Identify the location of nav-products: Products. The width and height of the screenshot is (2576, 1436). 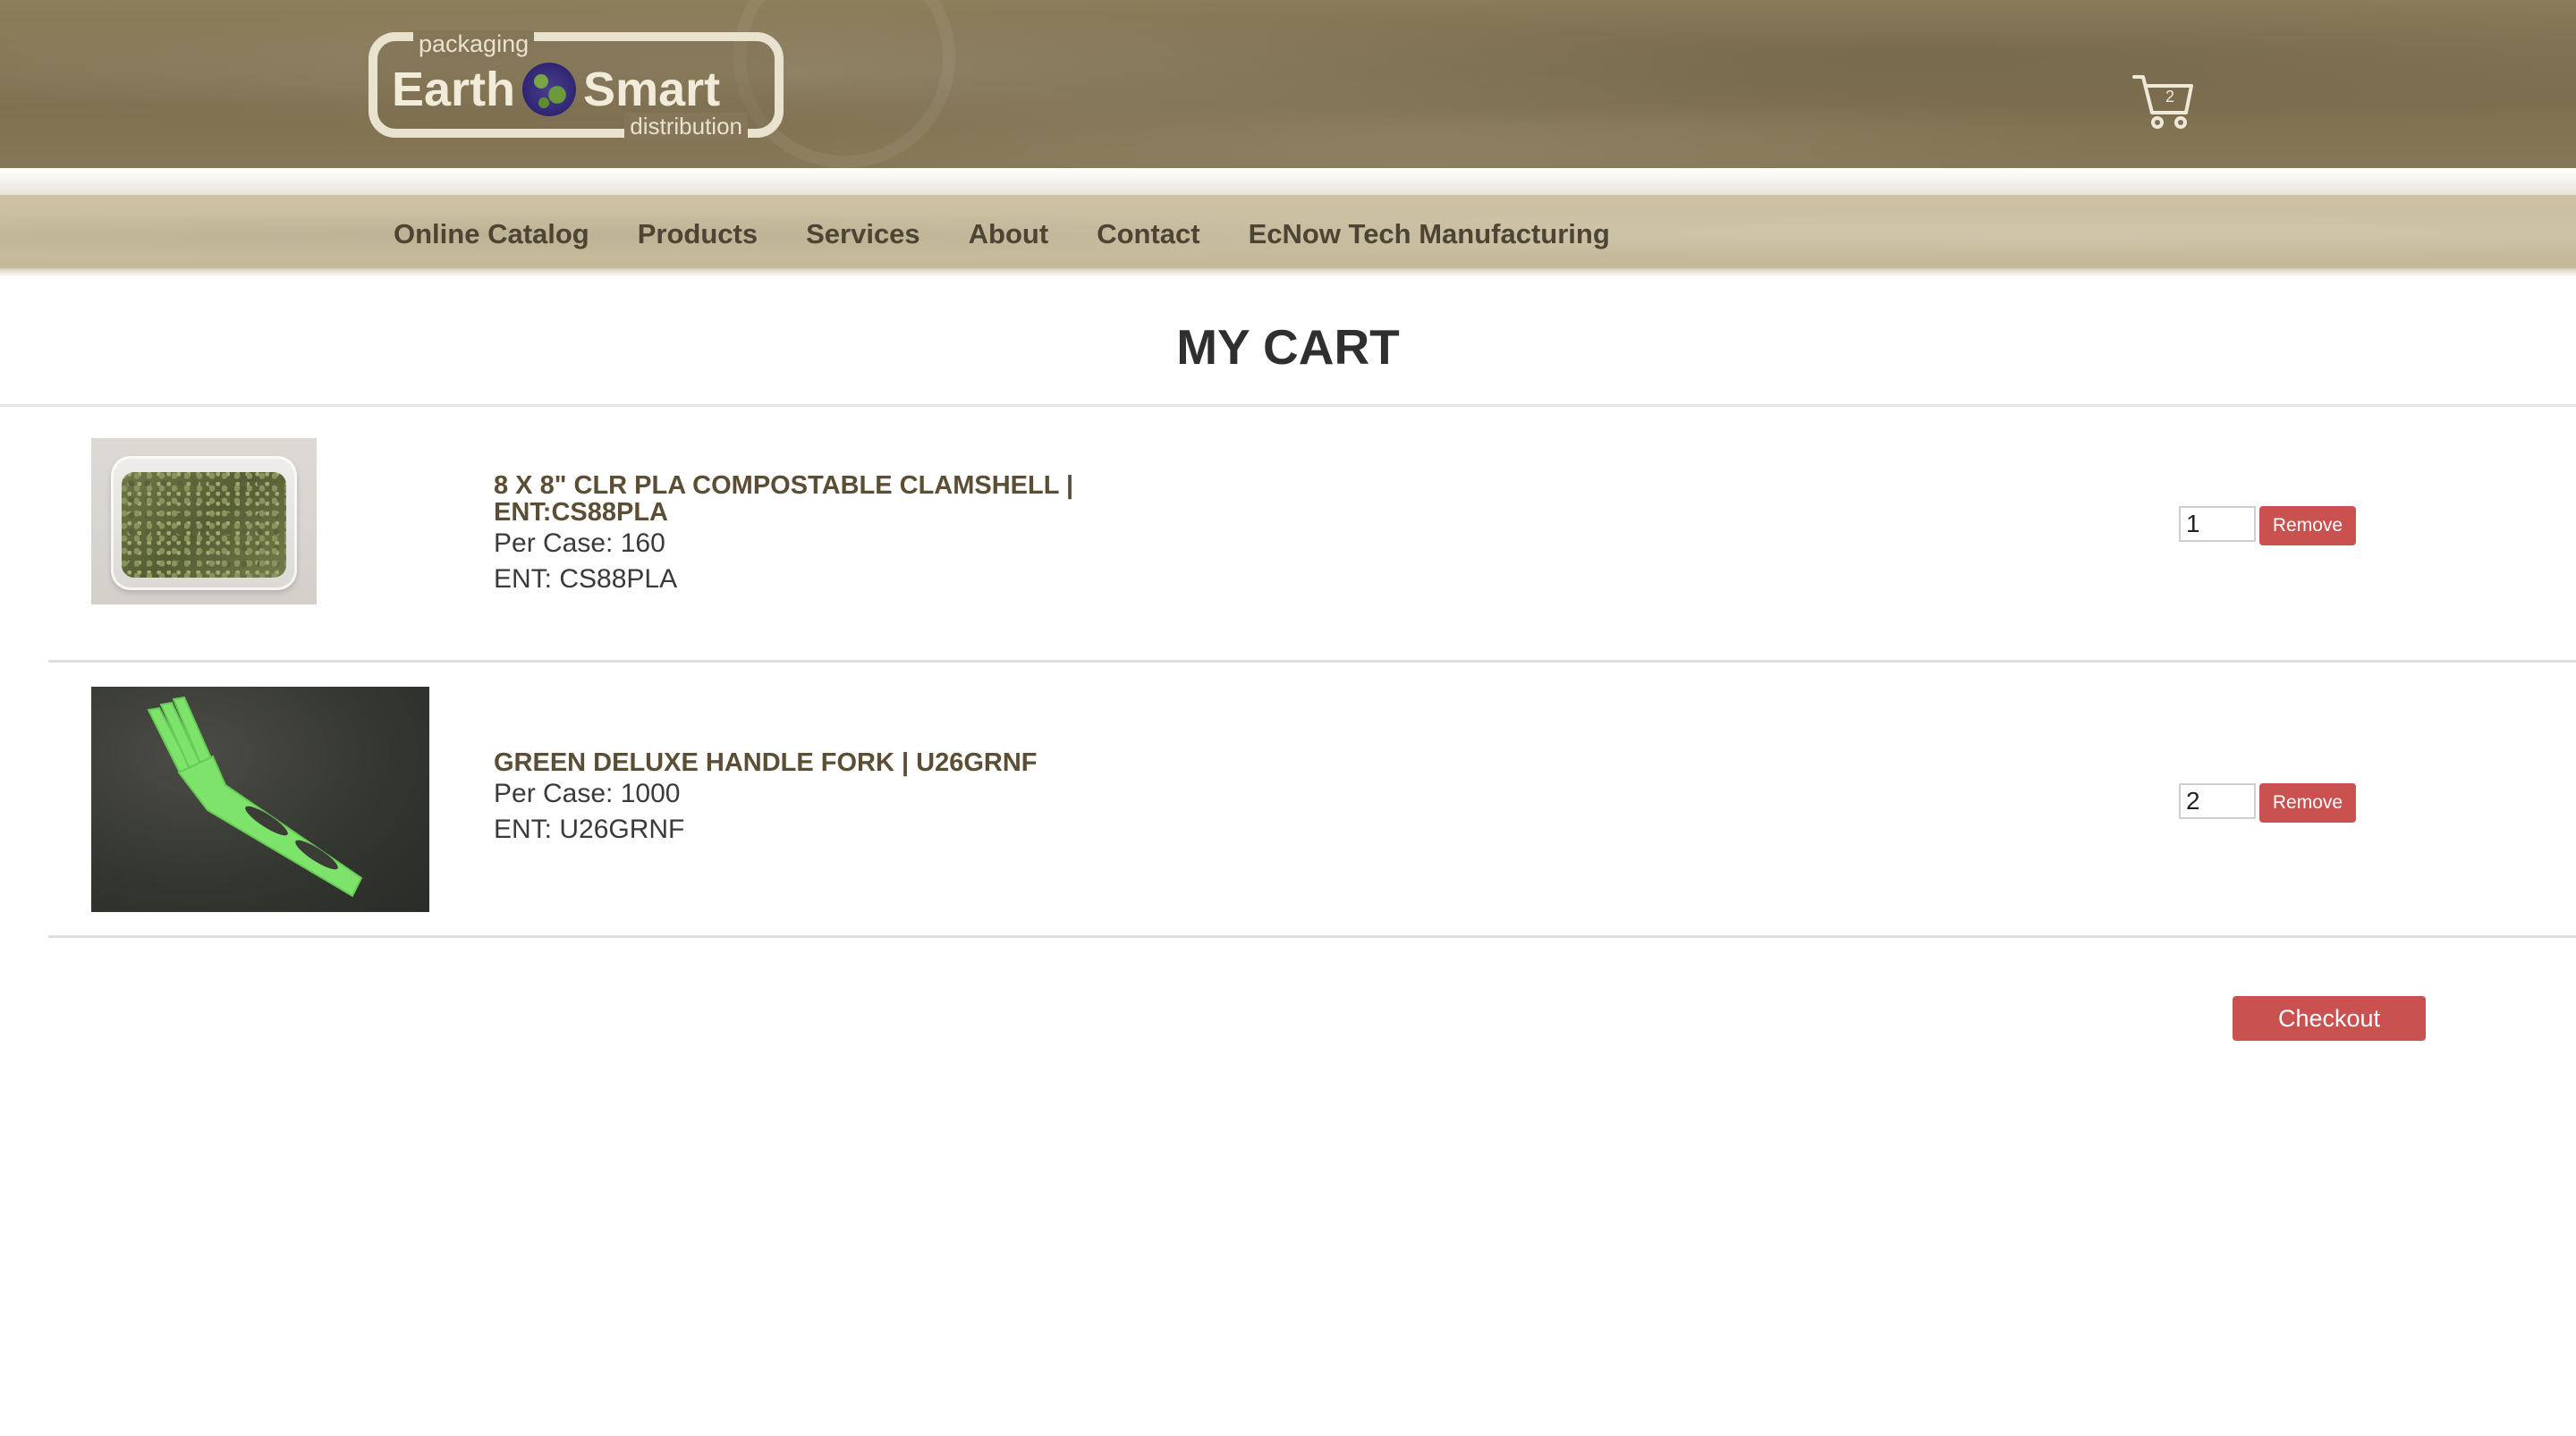
(698, 234).